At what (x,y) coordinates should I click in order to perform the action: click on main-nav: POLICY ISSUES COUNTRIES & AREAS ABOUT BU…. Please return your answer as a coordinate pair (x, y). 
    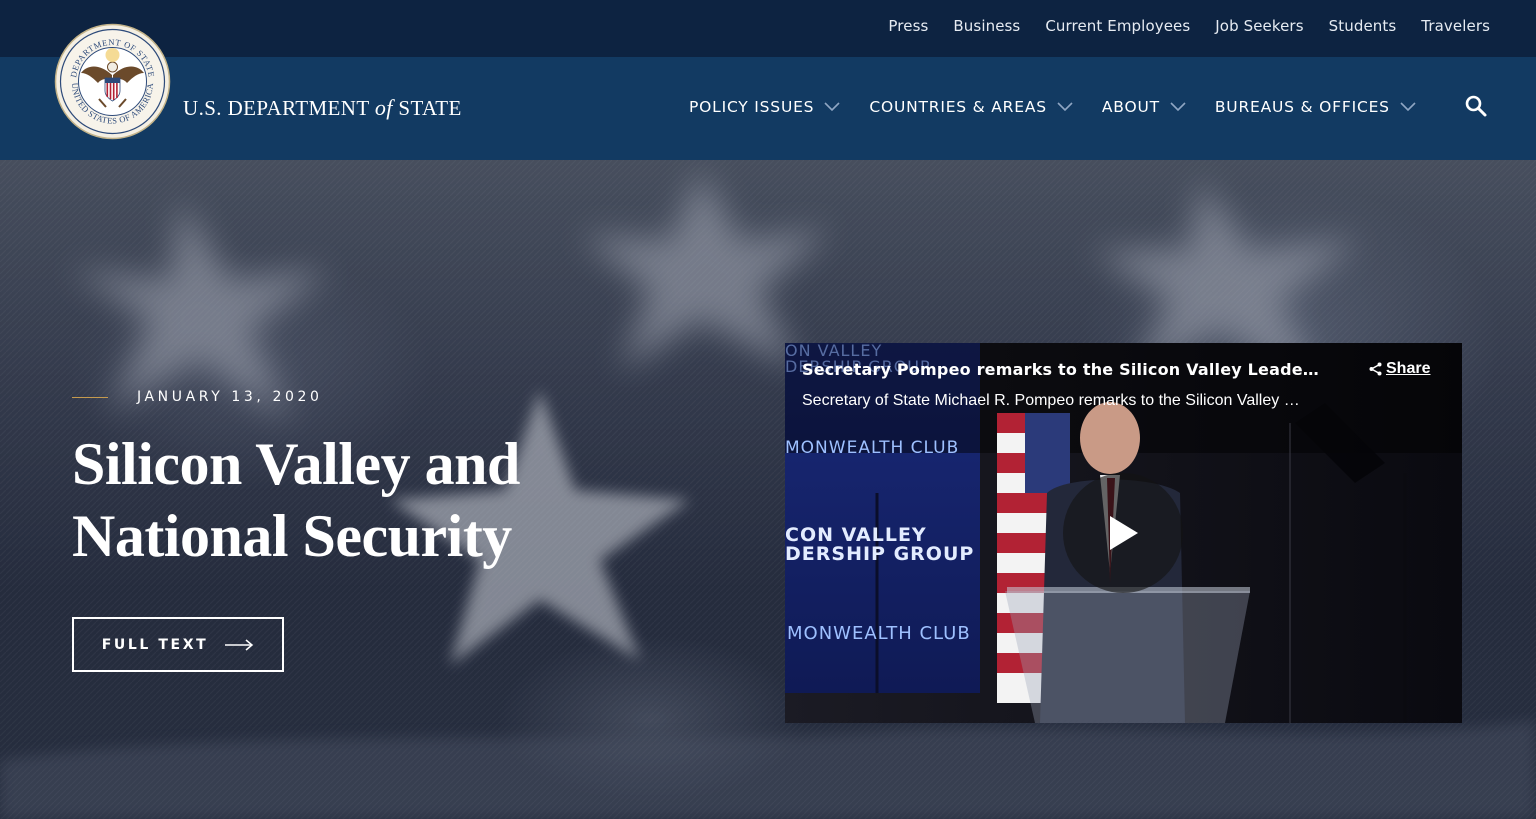
    Looking at the image, I should click on (1052, 107).